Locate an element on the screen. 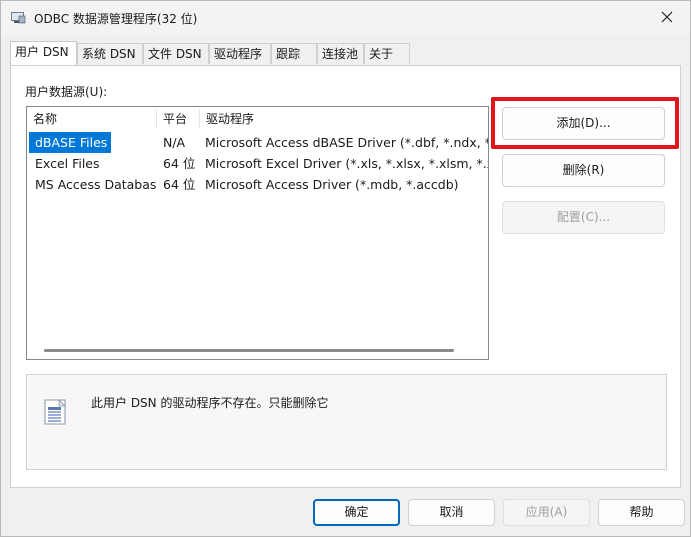 This screenshot has height=537, width=691. horizontal-scrollbar is located at coordinates (258, 350).